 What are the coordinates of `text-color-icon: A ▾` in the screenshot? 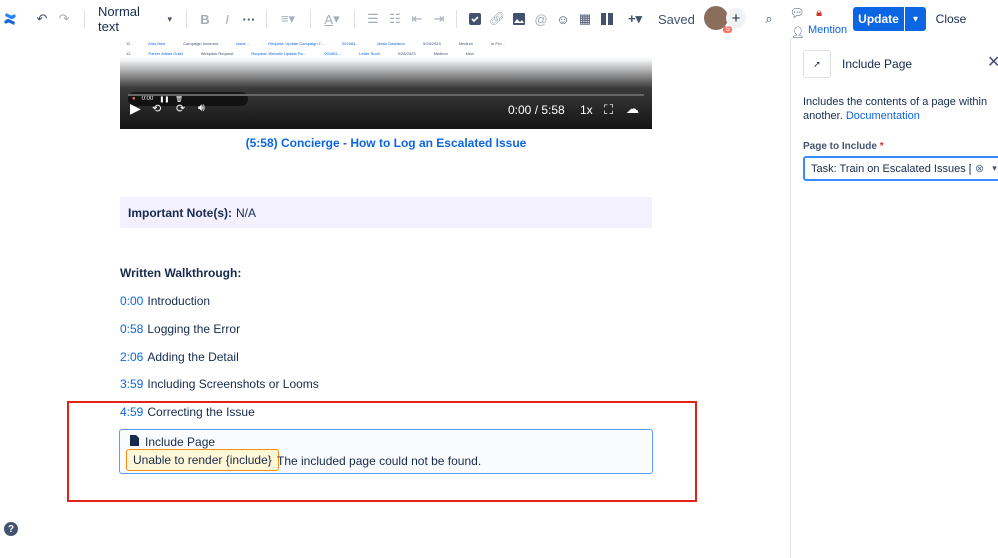 It's located at (332, 19).